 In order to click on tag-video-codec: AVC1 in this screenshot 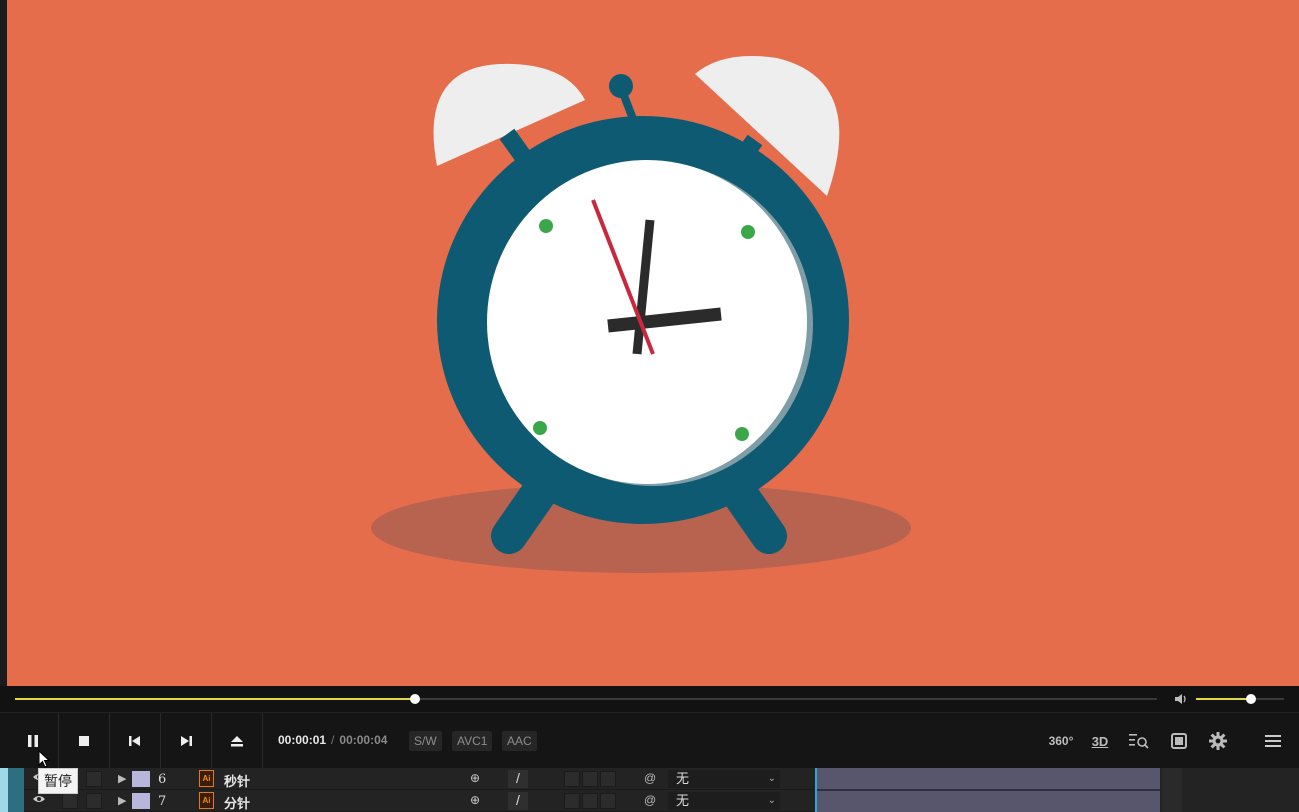, I will do `click(472, 741)`.